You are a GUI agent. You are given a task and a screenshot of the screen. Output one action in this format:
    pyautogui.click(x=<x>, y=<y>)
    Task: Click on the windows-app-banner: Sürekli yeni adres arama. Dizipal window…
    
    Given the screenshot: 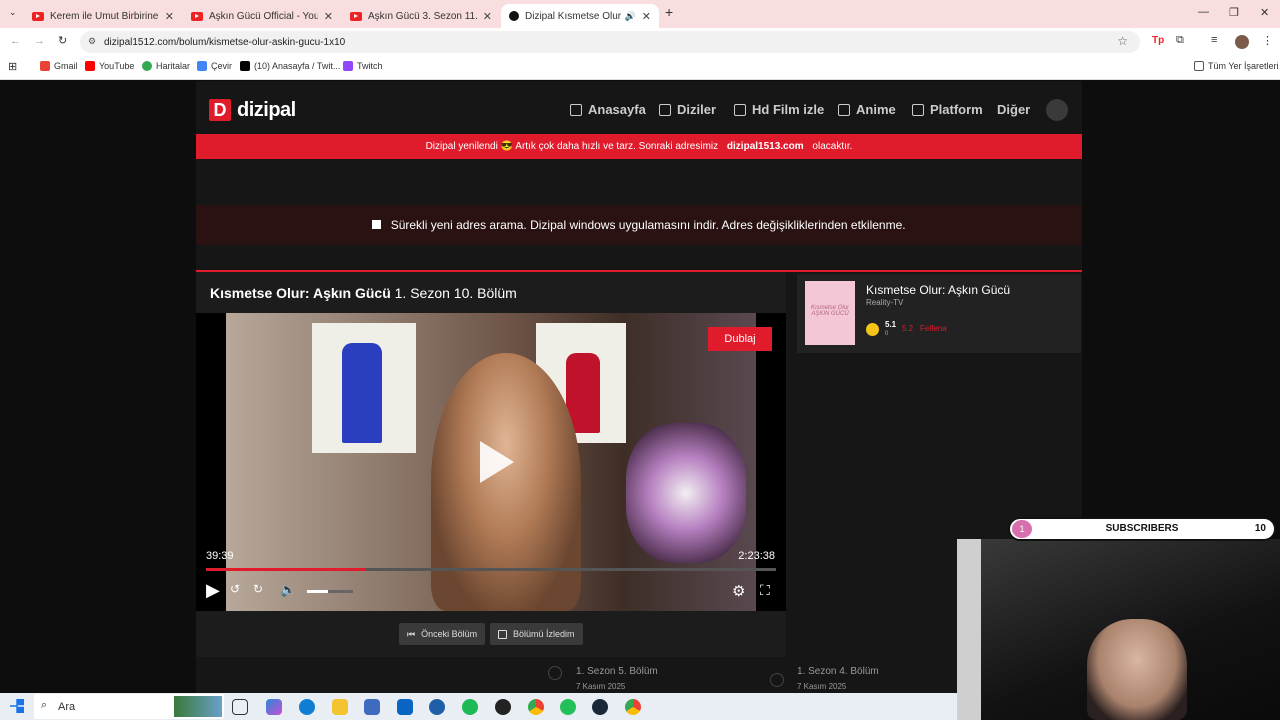 What is the action you would take?
    pyautogui.click(x=639, y=225)
    